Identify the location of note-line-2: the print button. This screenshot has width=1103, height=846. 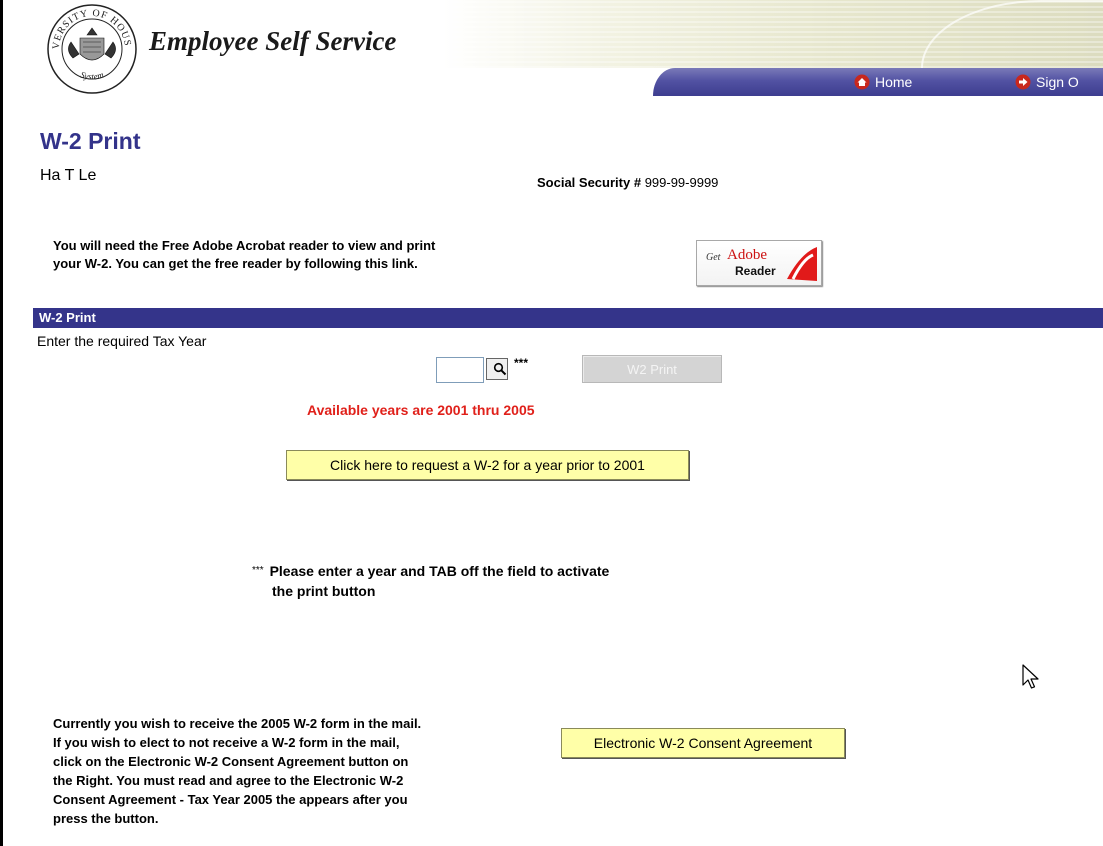
(324, 591).